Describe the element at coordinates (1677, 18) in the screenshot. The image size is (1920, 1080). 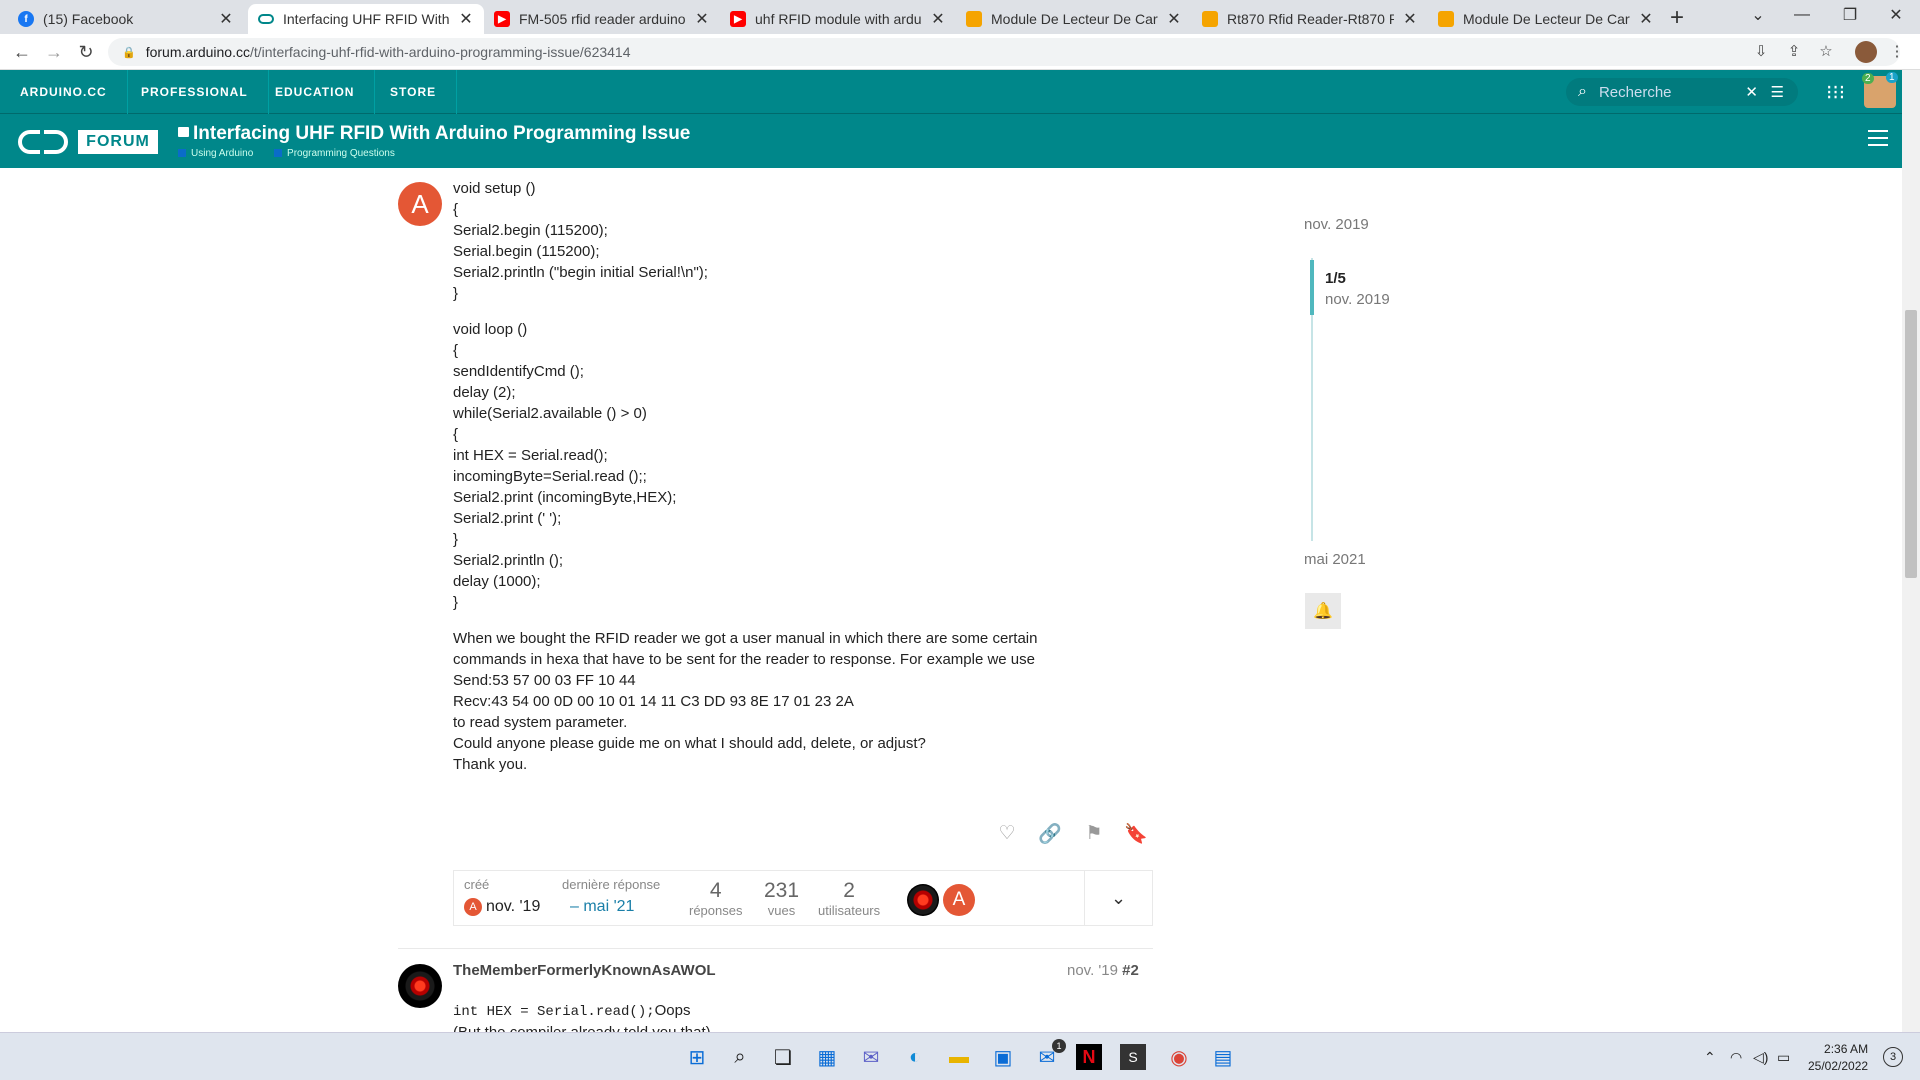
I see `new-tab-button: +` at that location.